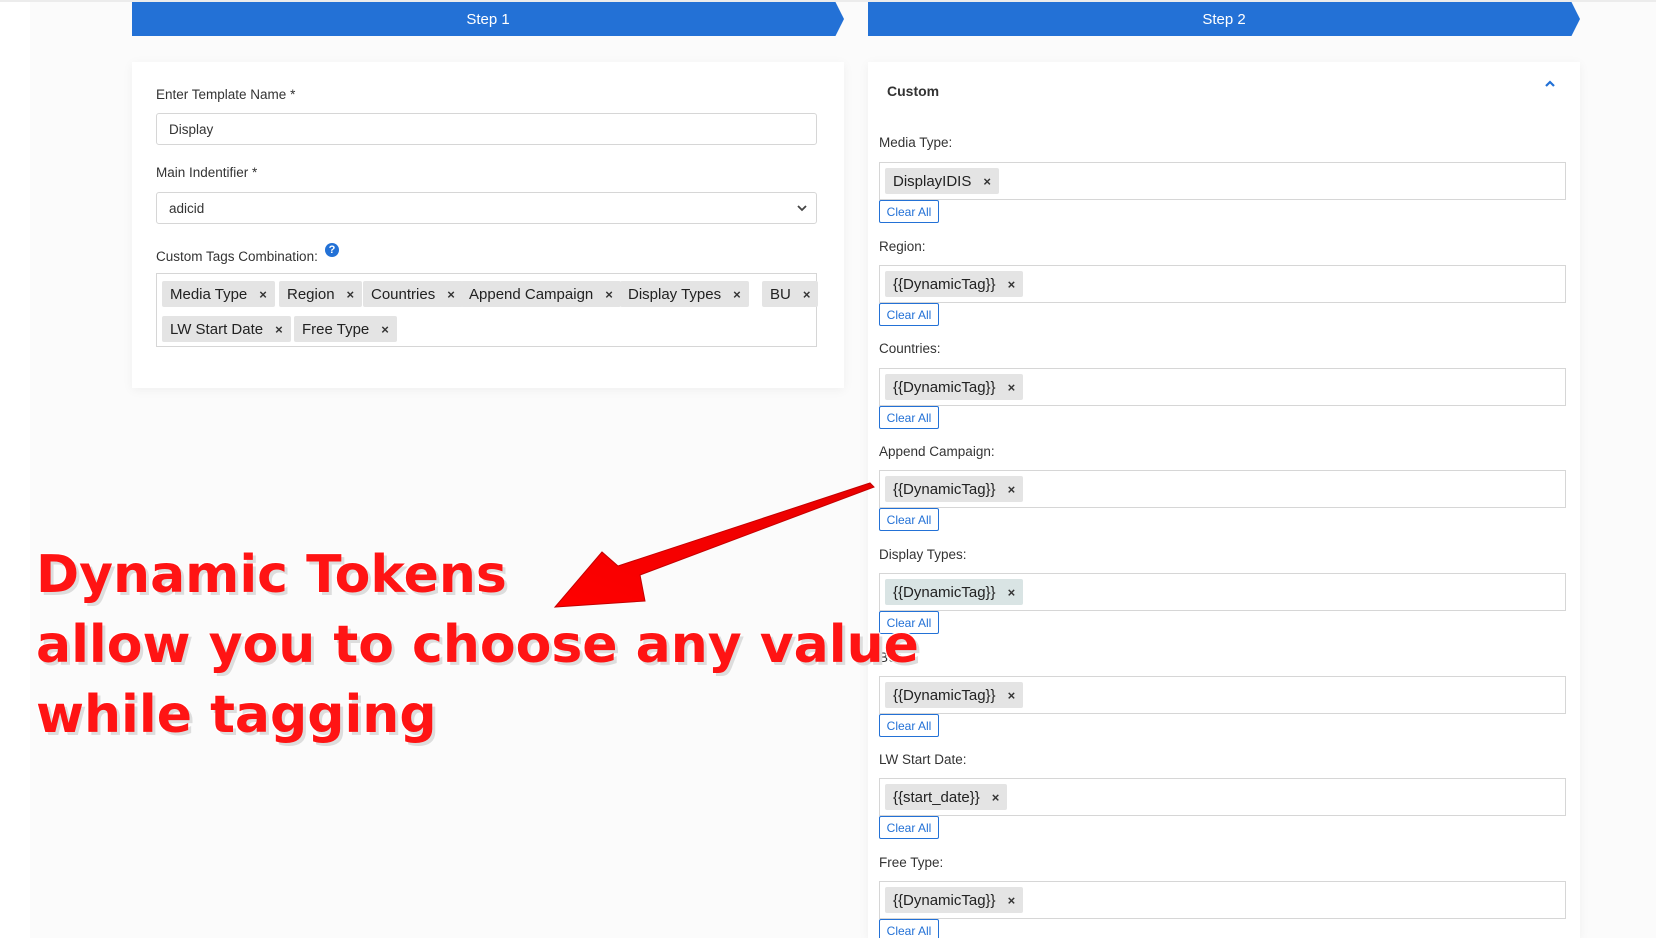 Image resolution: width=1656 pixels, height=938 pixels. Describe the element at coordinates (226, 94) in the screenshot. I see `template-name-label: Enter Template Name *` at that location.